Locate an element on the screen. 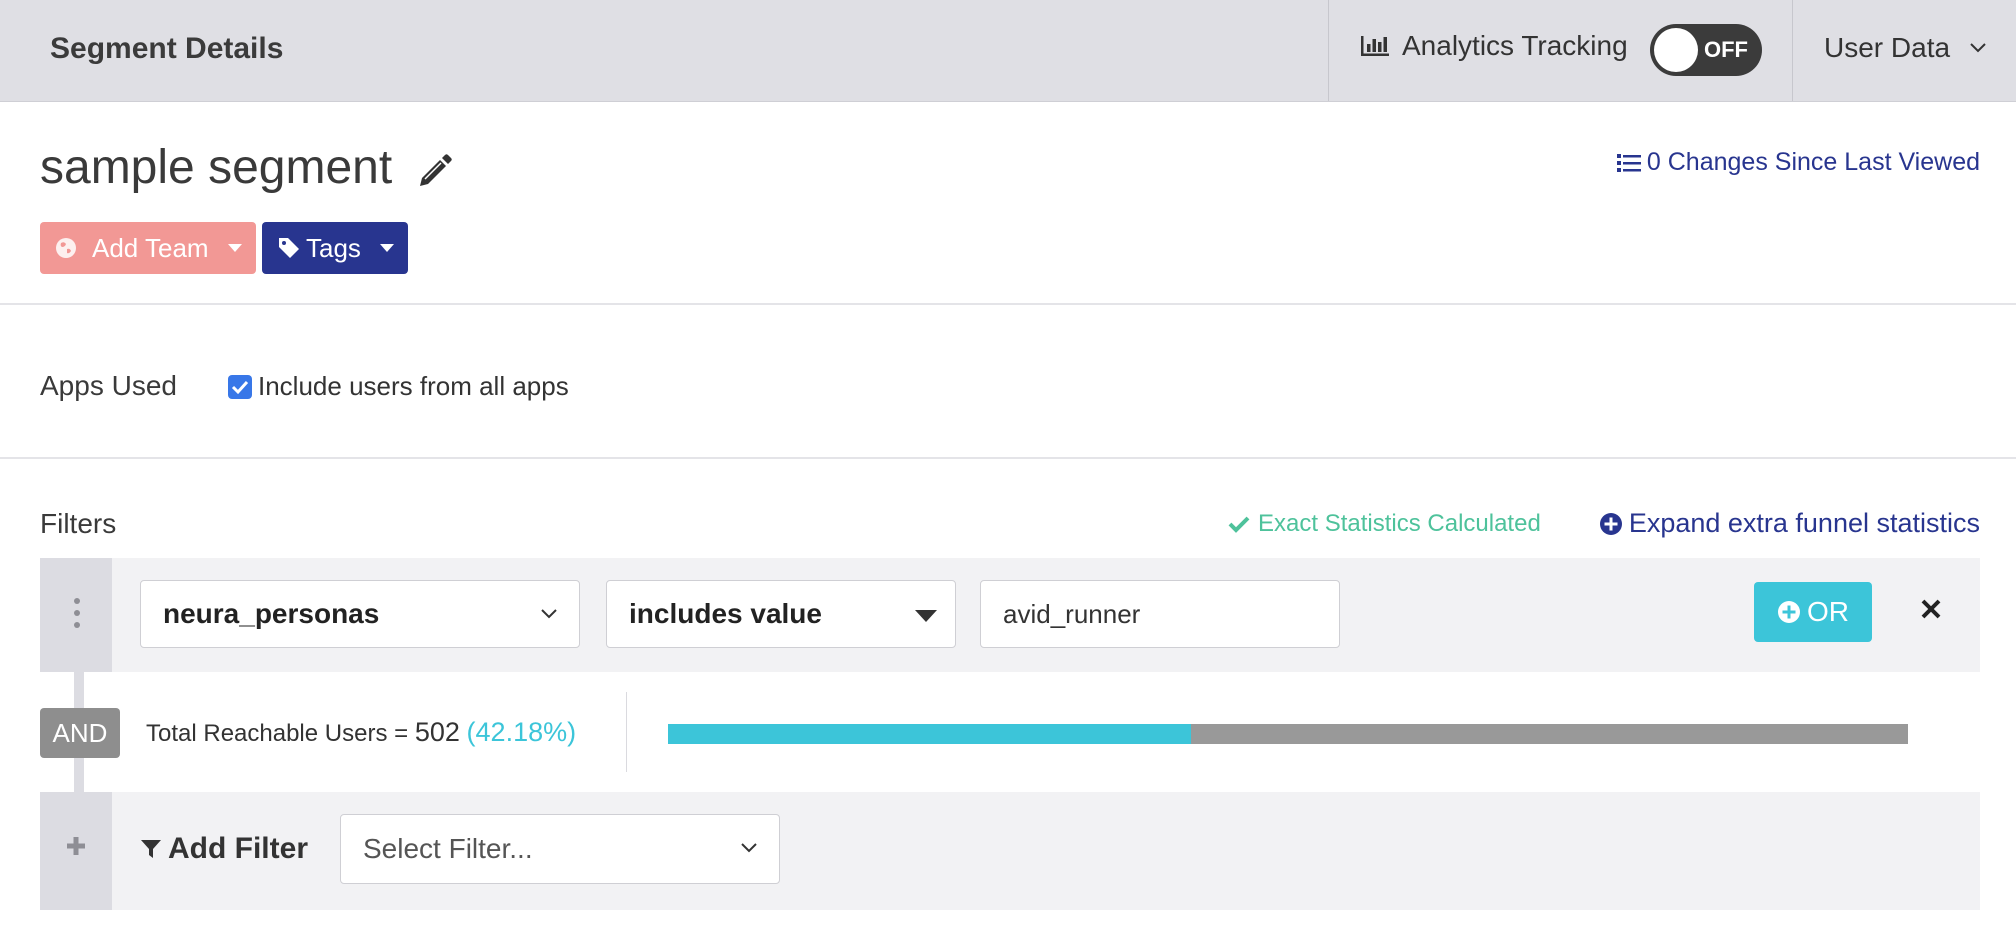 The height and width of the screenshot is (950, 2016). analytics-tracking-text: Analytics Tracking is located at coordinates (1515, 45).